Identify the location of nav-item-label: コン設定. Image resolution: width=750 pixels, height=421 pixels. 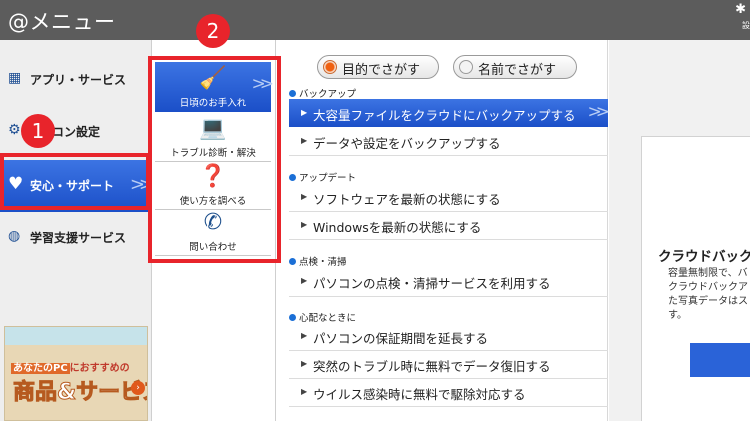
(76, 132).